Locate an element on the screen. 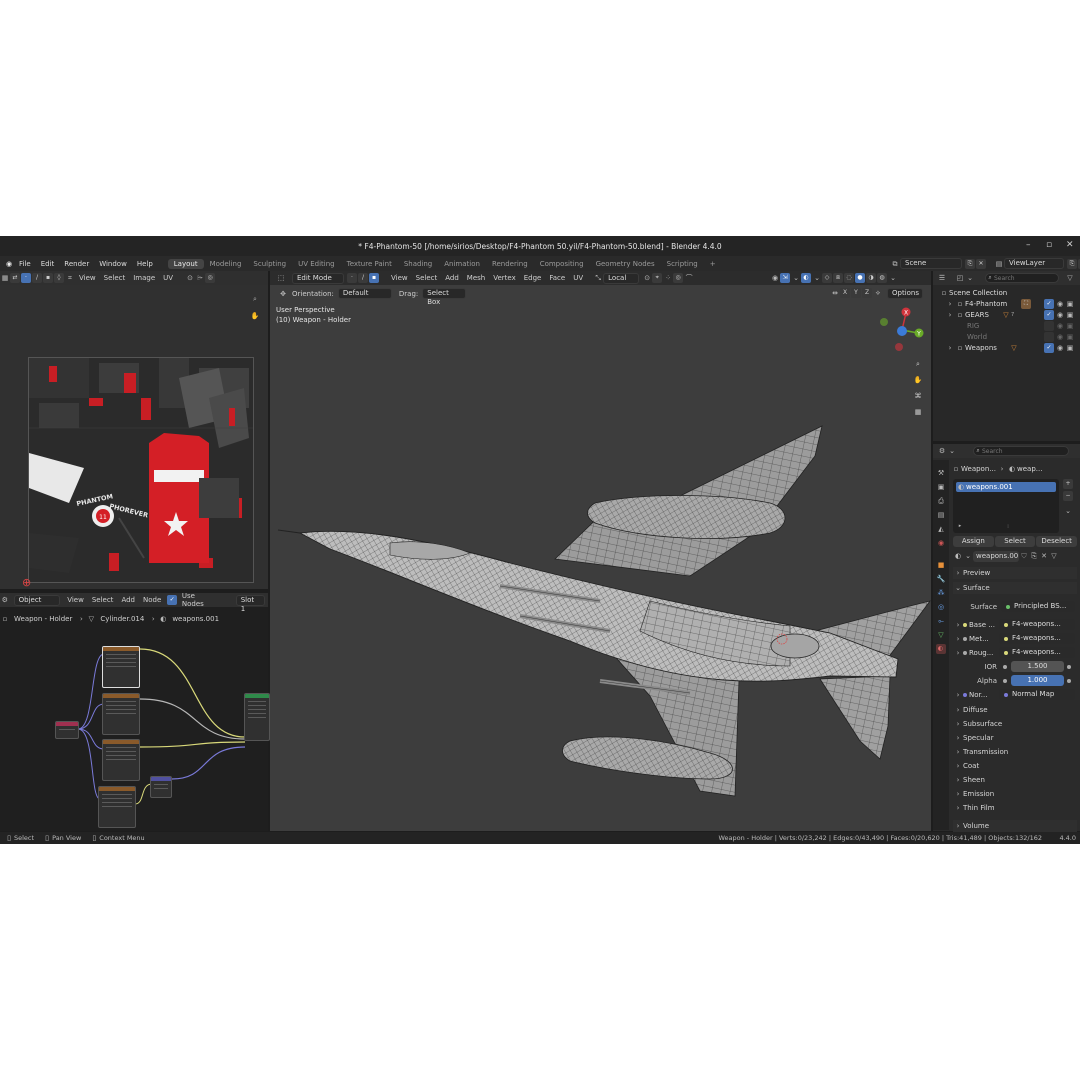  breadcrumb-mesh: Cylinder.014 is located at coordinates (122, 619).